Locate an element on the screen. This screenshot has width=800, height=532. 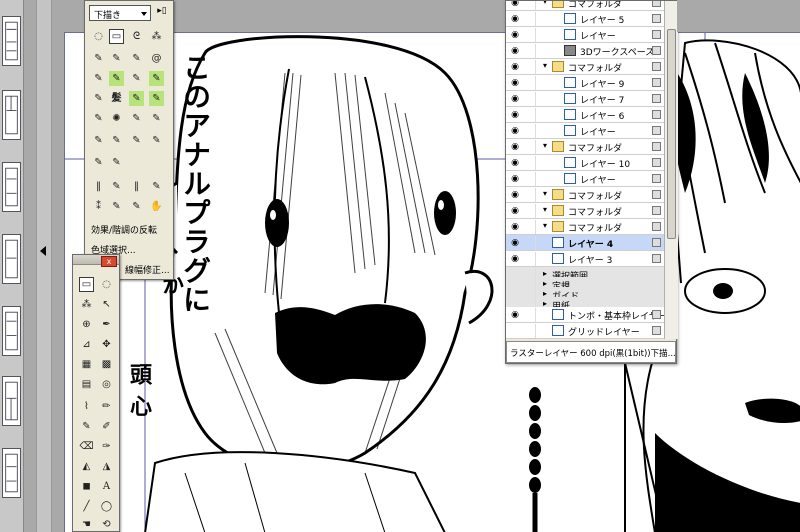
wand-tool-icon: ⁂ is located at coordinates (86, 304).